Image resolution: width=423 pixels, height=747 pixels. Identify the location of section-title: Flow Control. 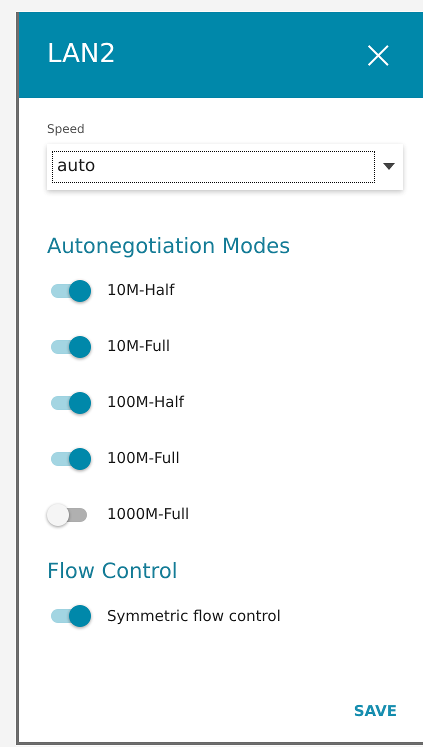
(113, 571).